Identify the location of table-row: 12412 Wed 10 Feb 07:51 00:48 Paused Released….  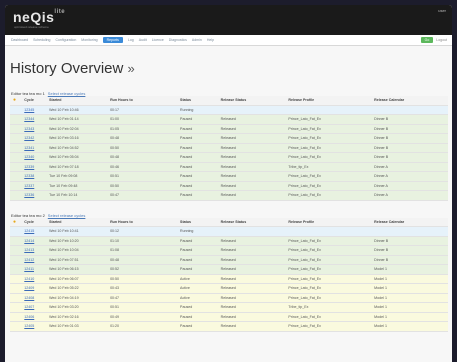
(229, 260).